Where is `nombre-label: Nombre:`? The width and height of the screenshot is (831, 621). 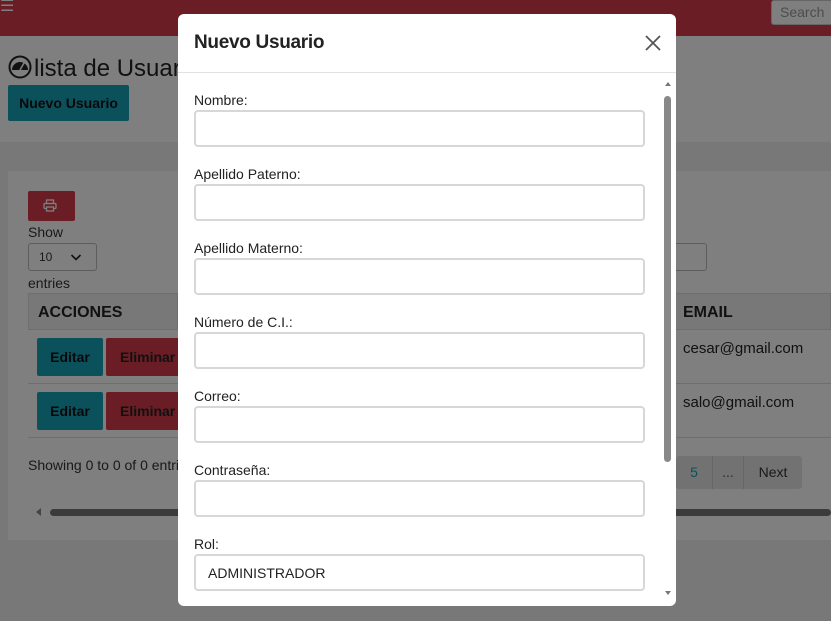 nombre-label: Nombre: is located at coordinates (221, 100).